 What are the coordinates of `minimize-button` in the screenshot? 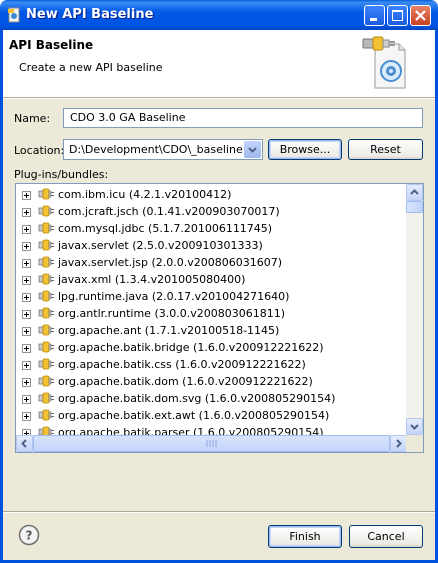 It's located at (374, 15).